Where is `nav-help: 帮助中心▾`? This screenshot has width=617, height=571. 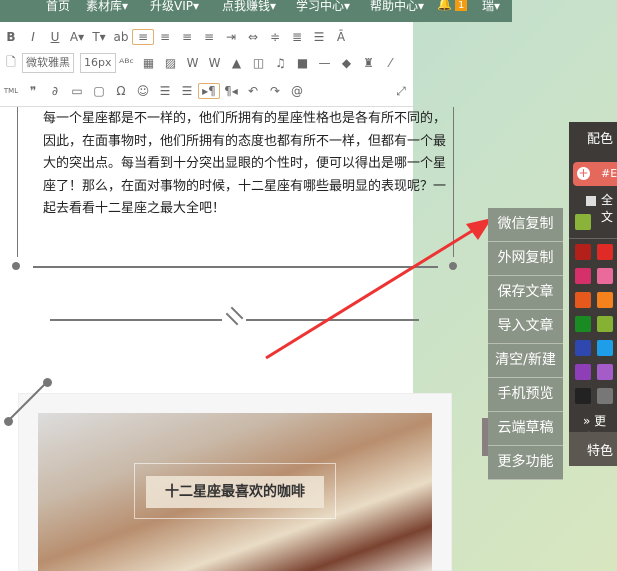 nav-help: 帮助中心▾ is located at coordinates (397, 7).